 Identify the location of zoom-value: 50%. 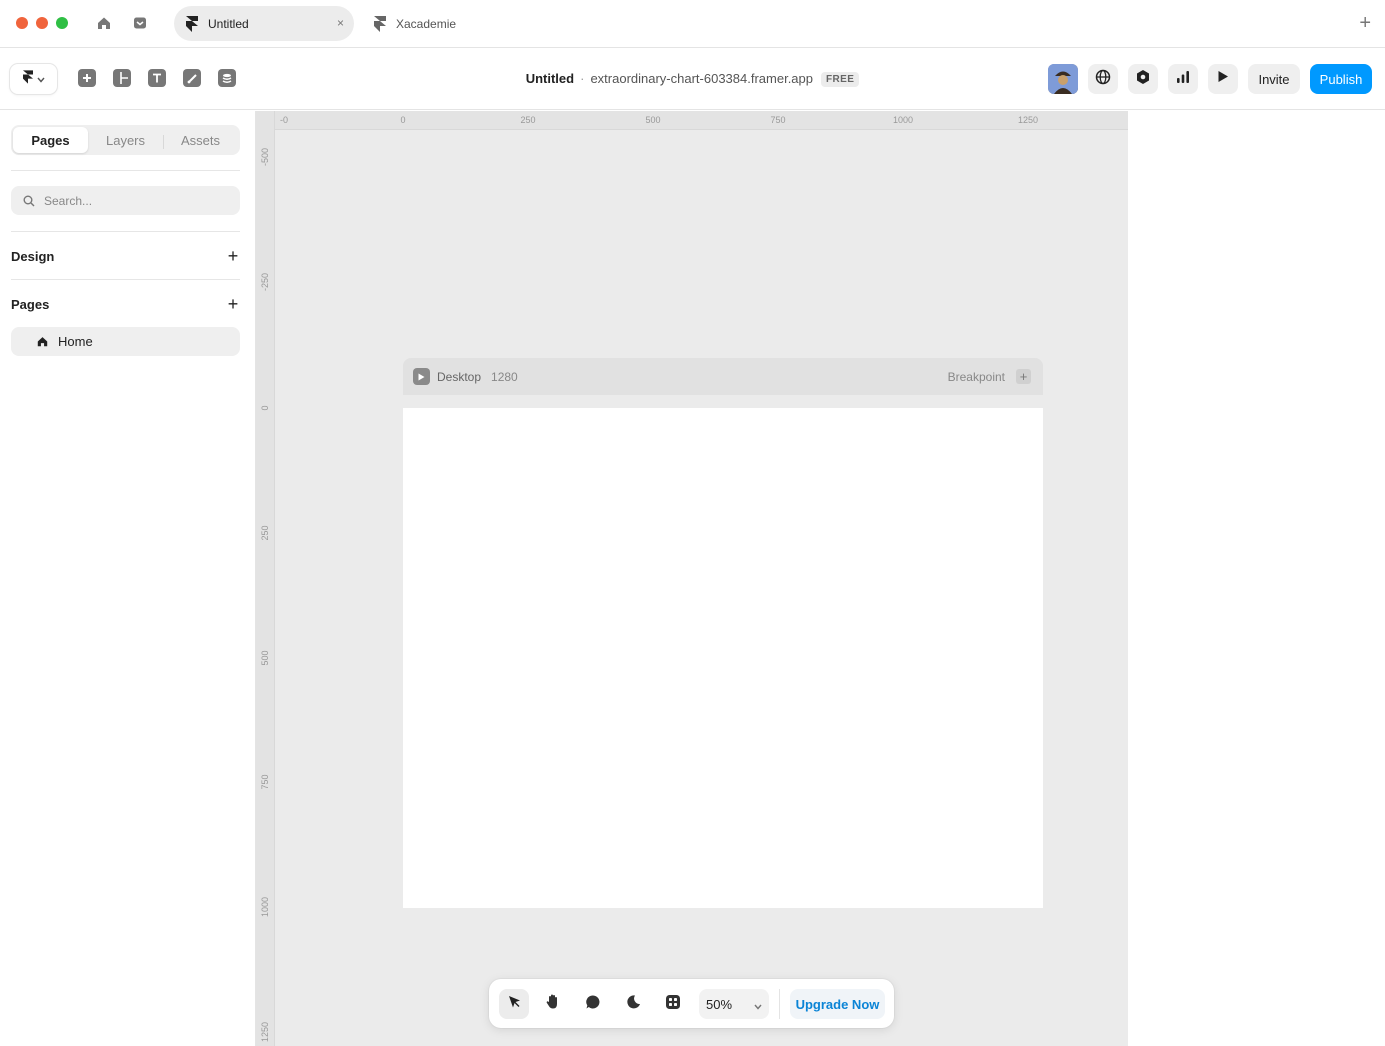
(719, 1004).